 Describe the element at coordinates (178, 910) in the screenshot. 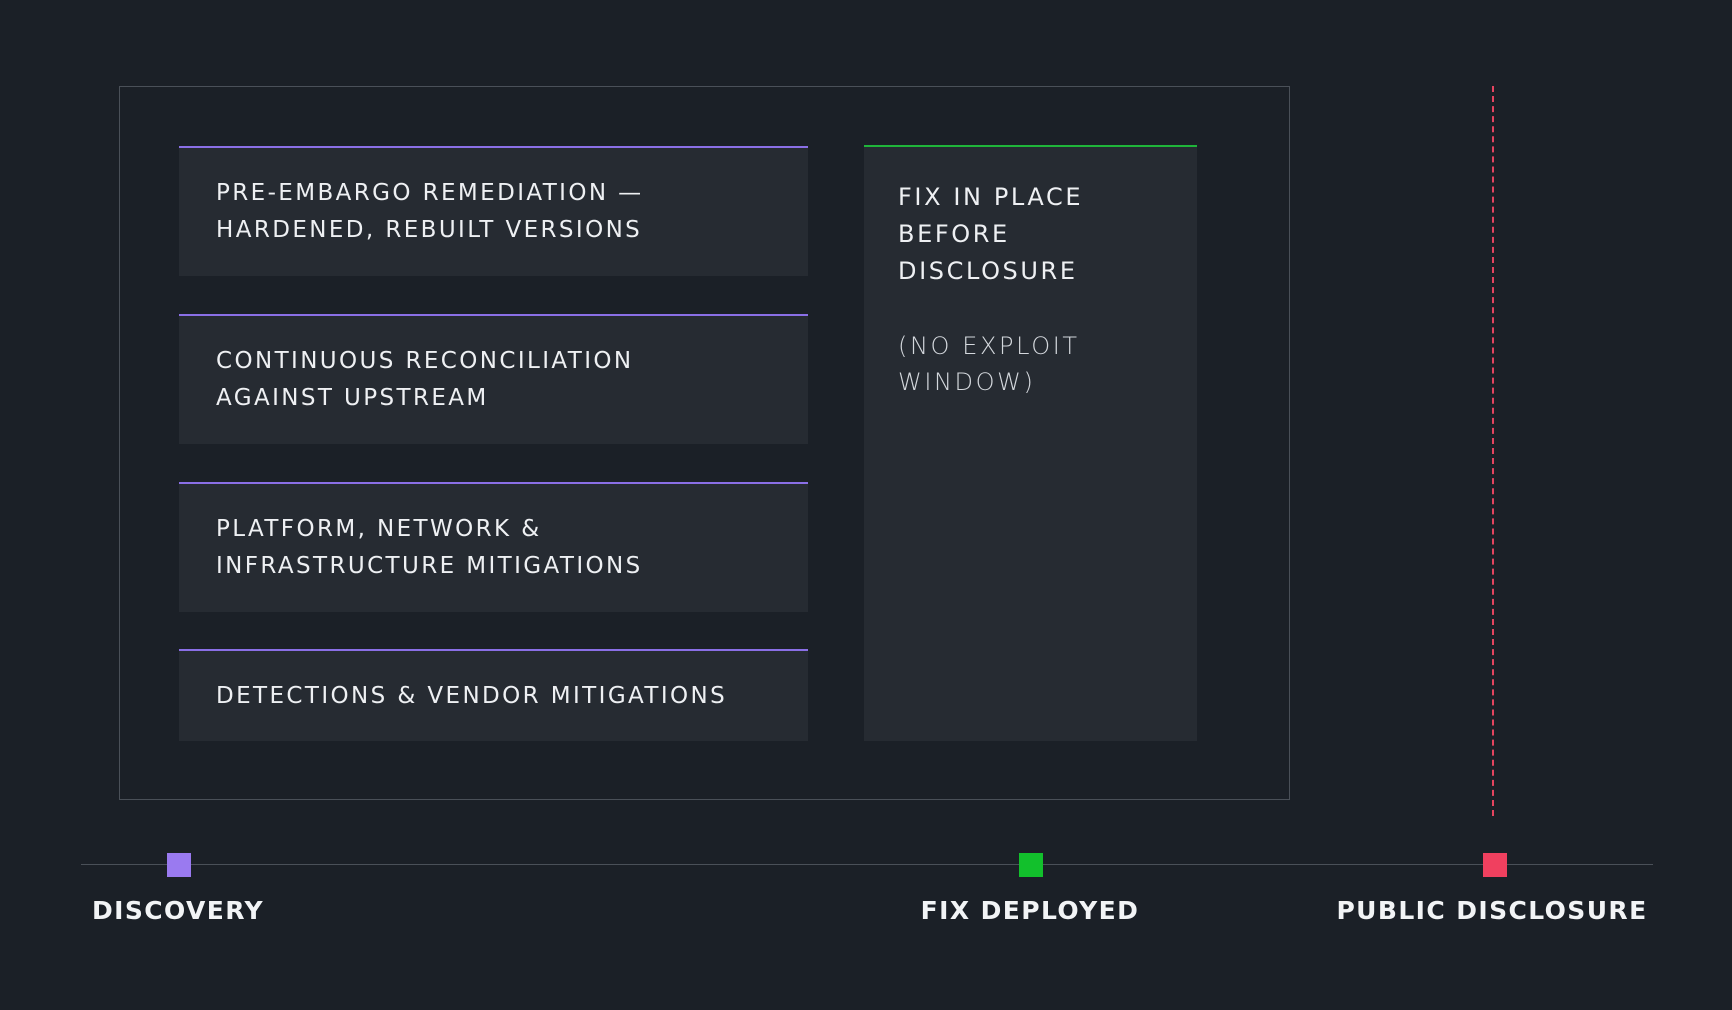

I see `discovery-label: DISCOVERY` at that location.